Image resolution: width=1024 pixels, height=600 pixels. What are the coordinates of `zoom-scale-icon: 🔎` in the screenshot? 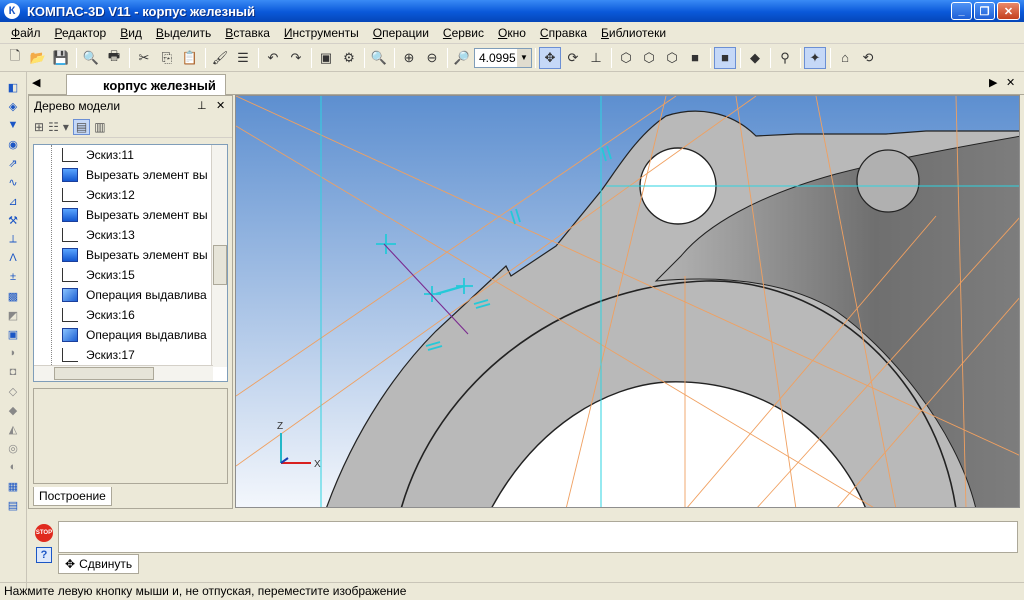 It's located at (462, 58).